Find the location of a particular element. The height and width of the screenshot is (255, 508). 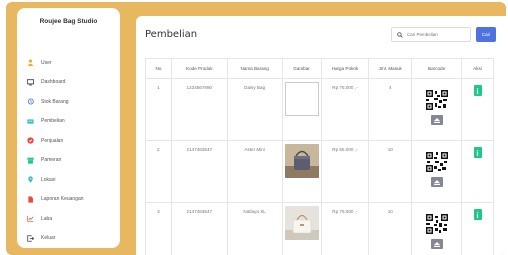

sidebar-item-label: Stok Barang is located at coordinates (55, 101).